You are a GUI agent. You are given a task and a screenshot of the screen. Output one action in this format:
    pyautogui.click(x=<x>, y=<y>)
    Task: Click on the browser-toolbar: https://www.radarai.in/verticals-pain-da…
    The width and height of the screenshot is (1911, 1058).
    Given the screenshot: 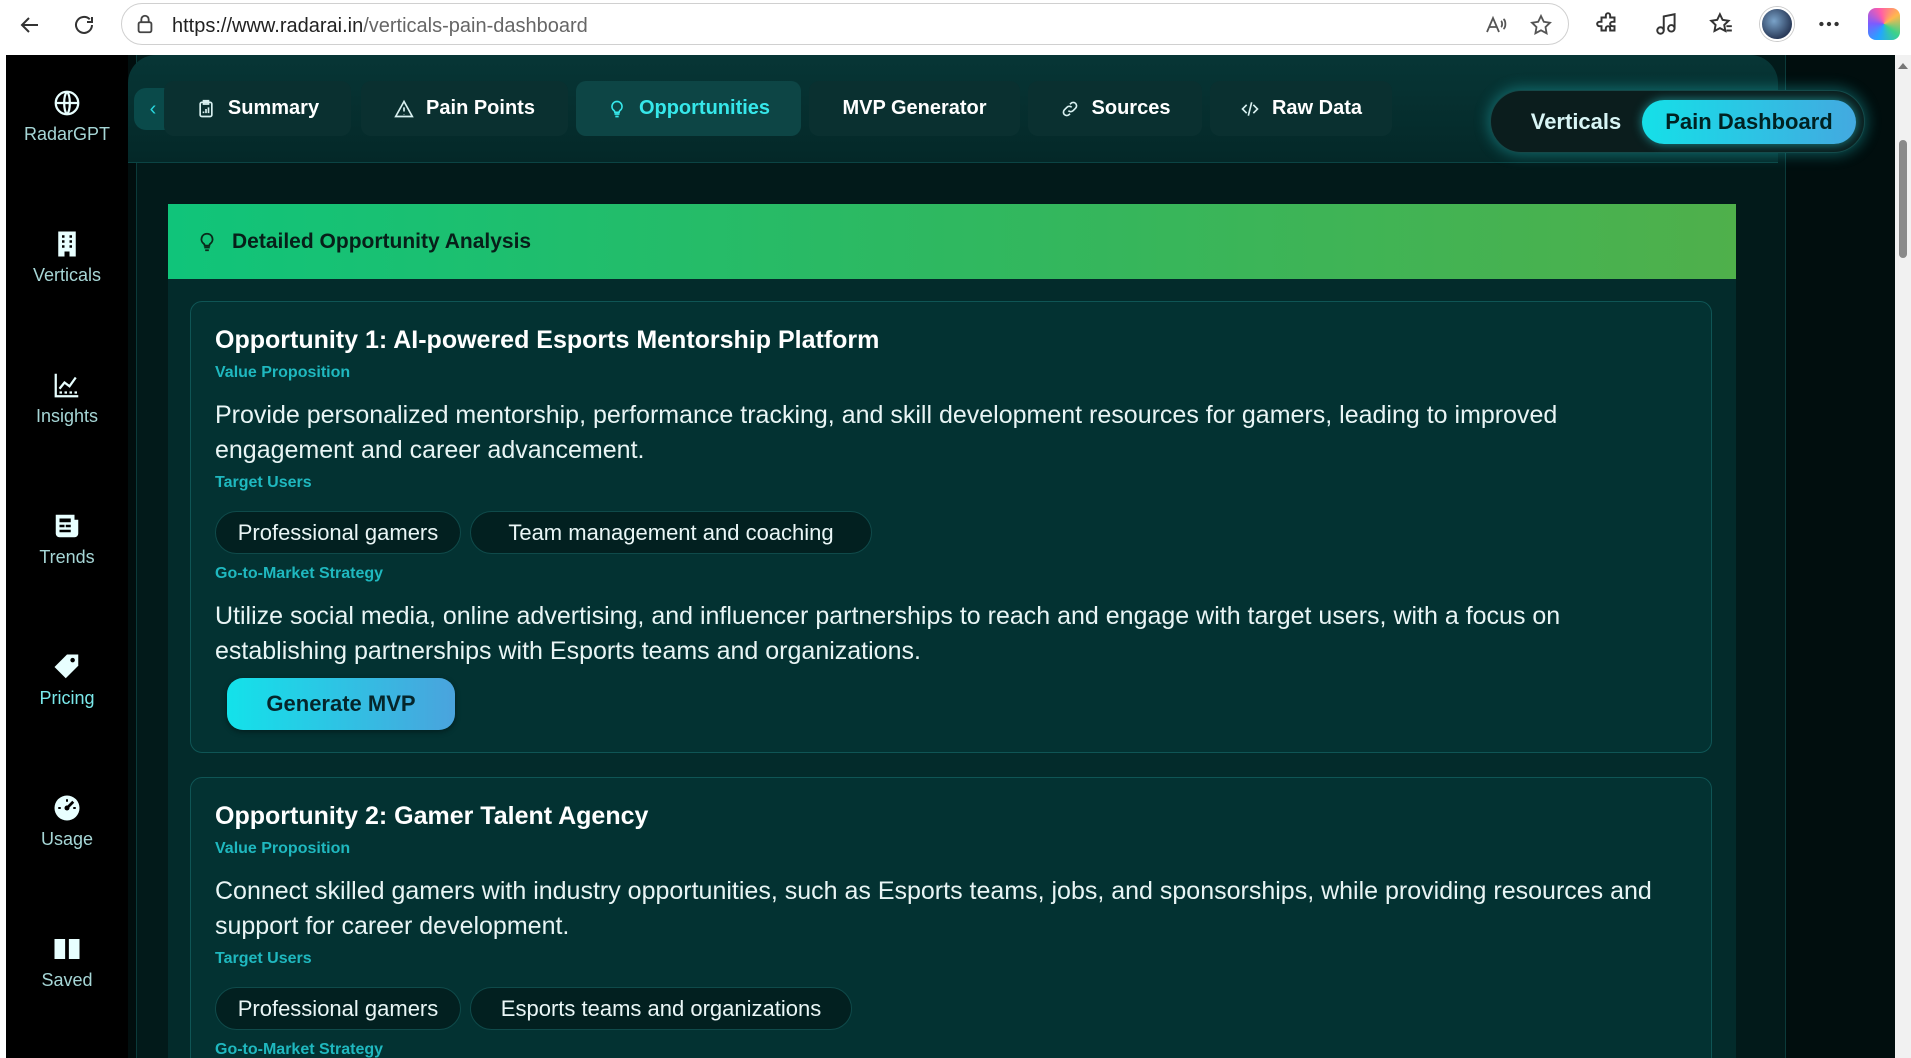 What is the action you would take?
    pyautogui.click(x=955, y=25)
    